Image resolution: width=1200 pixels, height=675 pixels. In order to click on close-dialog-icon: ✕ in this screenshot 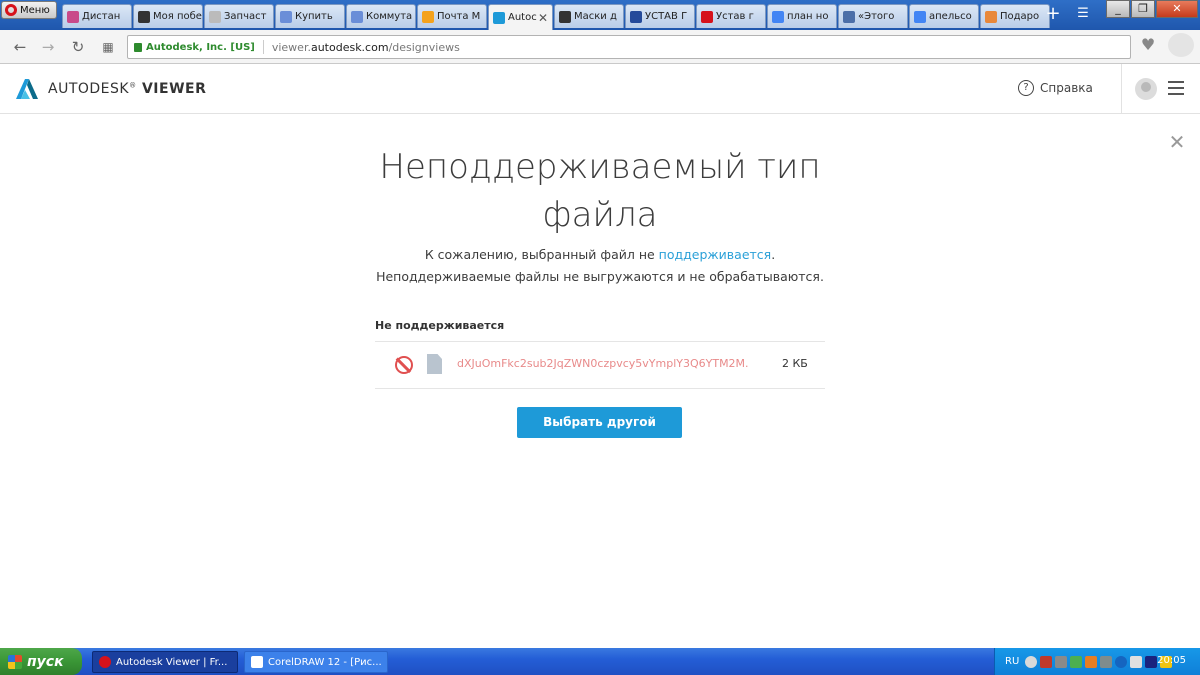, I will do `click(1177, 142)`.